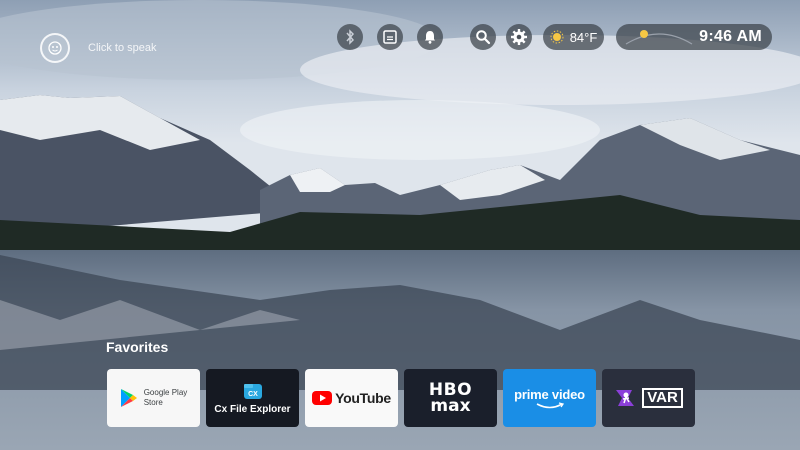 This screenshot has height=450, width=800. I want to click on assistant-icon, so click(55, 48).